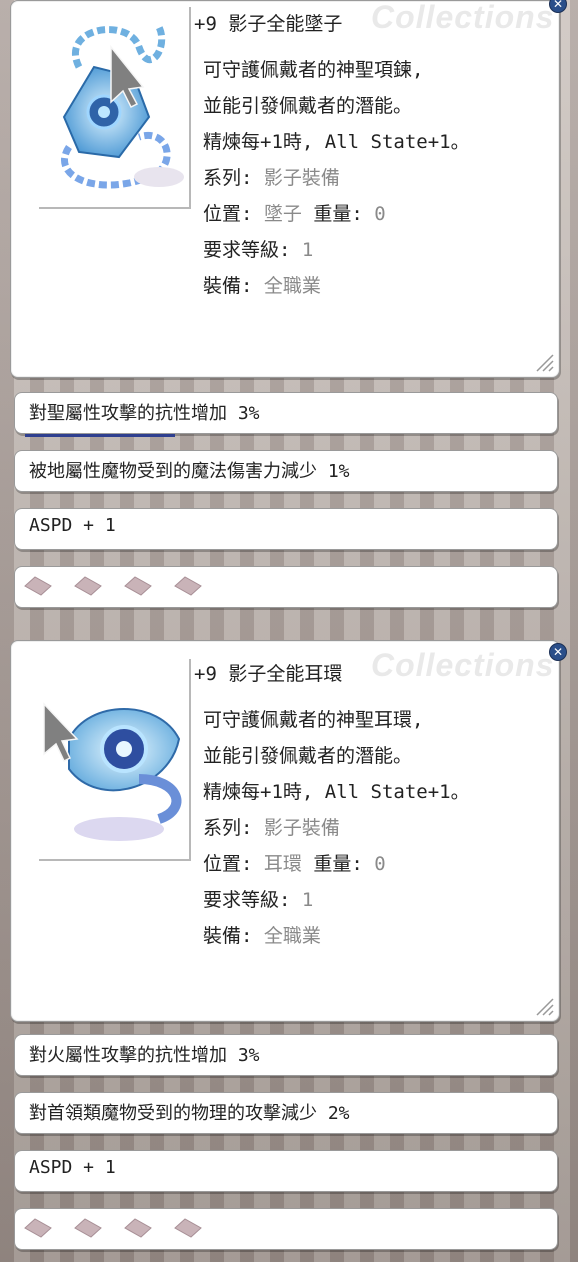 The width and height of the screenshot is (578, 1262). I want to click on random-option-row: 對首領類魔物受到的物理的攻擊減少 2%, so click(286, 1113).